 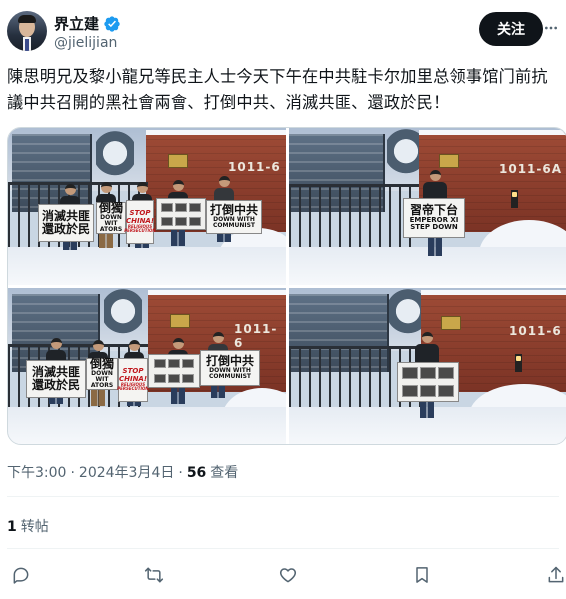 I want to click on bookmark-icon, so click(x=422, y=575).